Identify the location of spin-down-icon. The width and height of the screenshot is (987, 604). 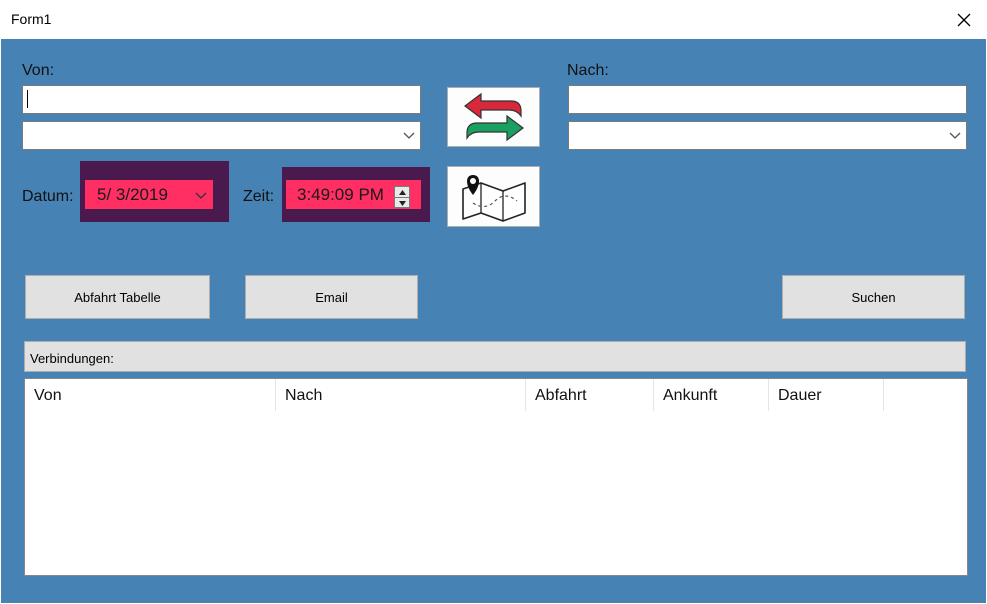
(402, 203).